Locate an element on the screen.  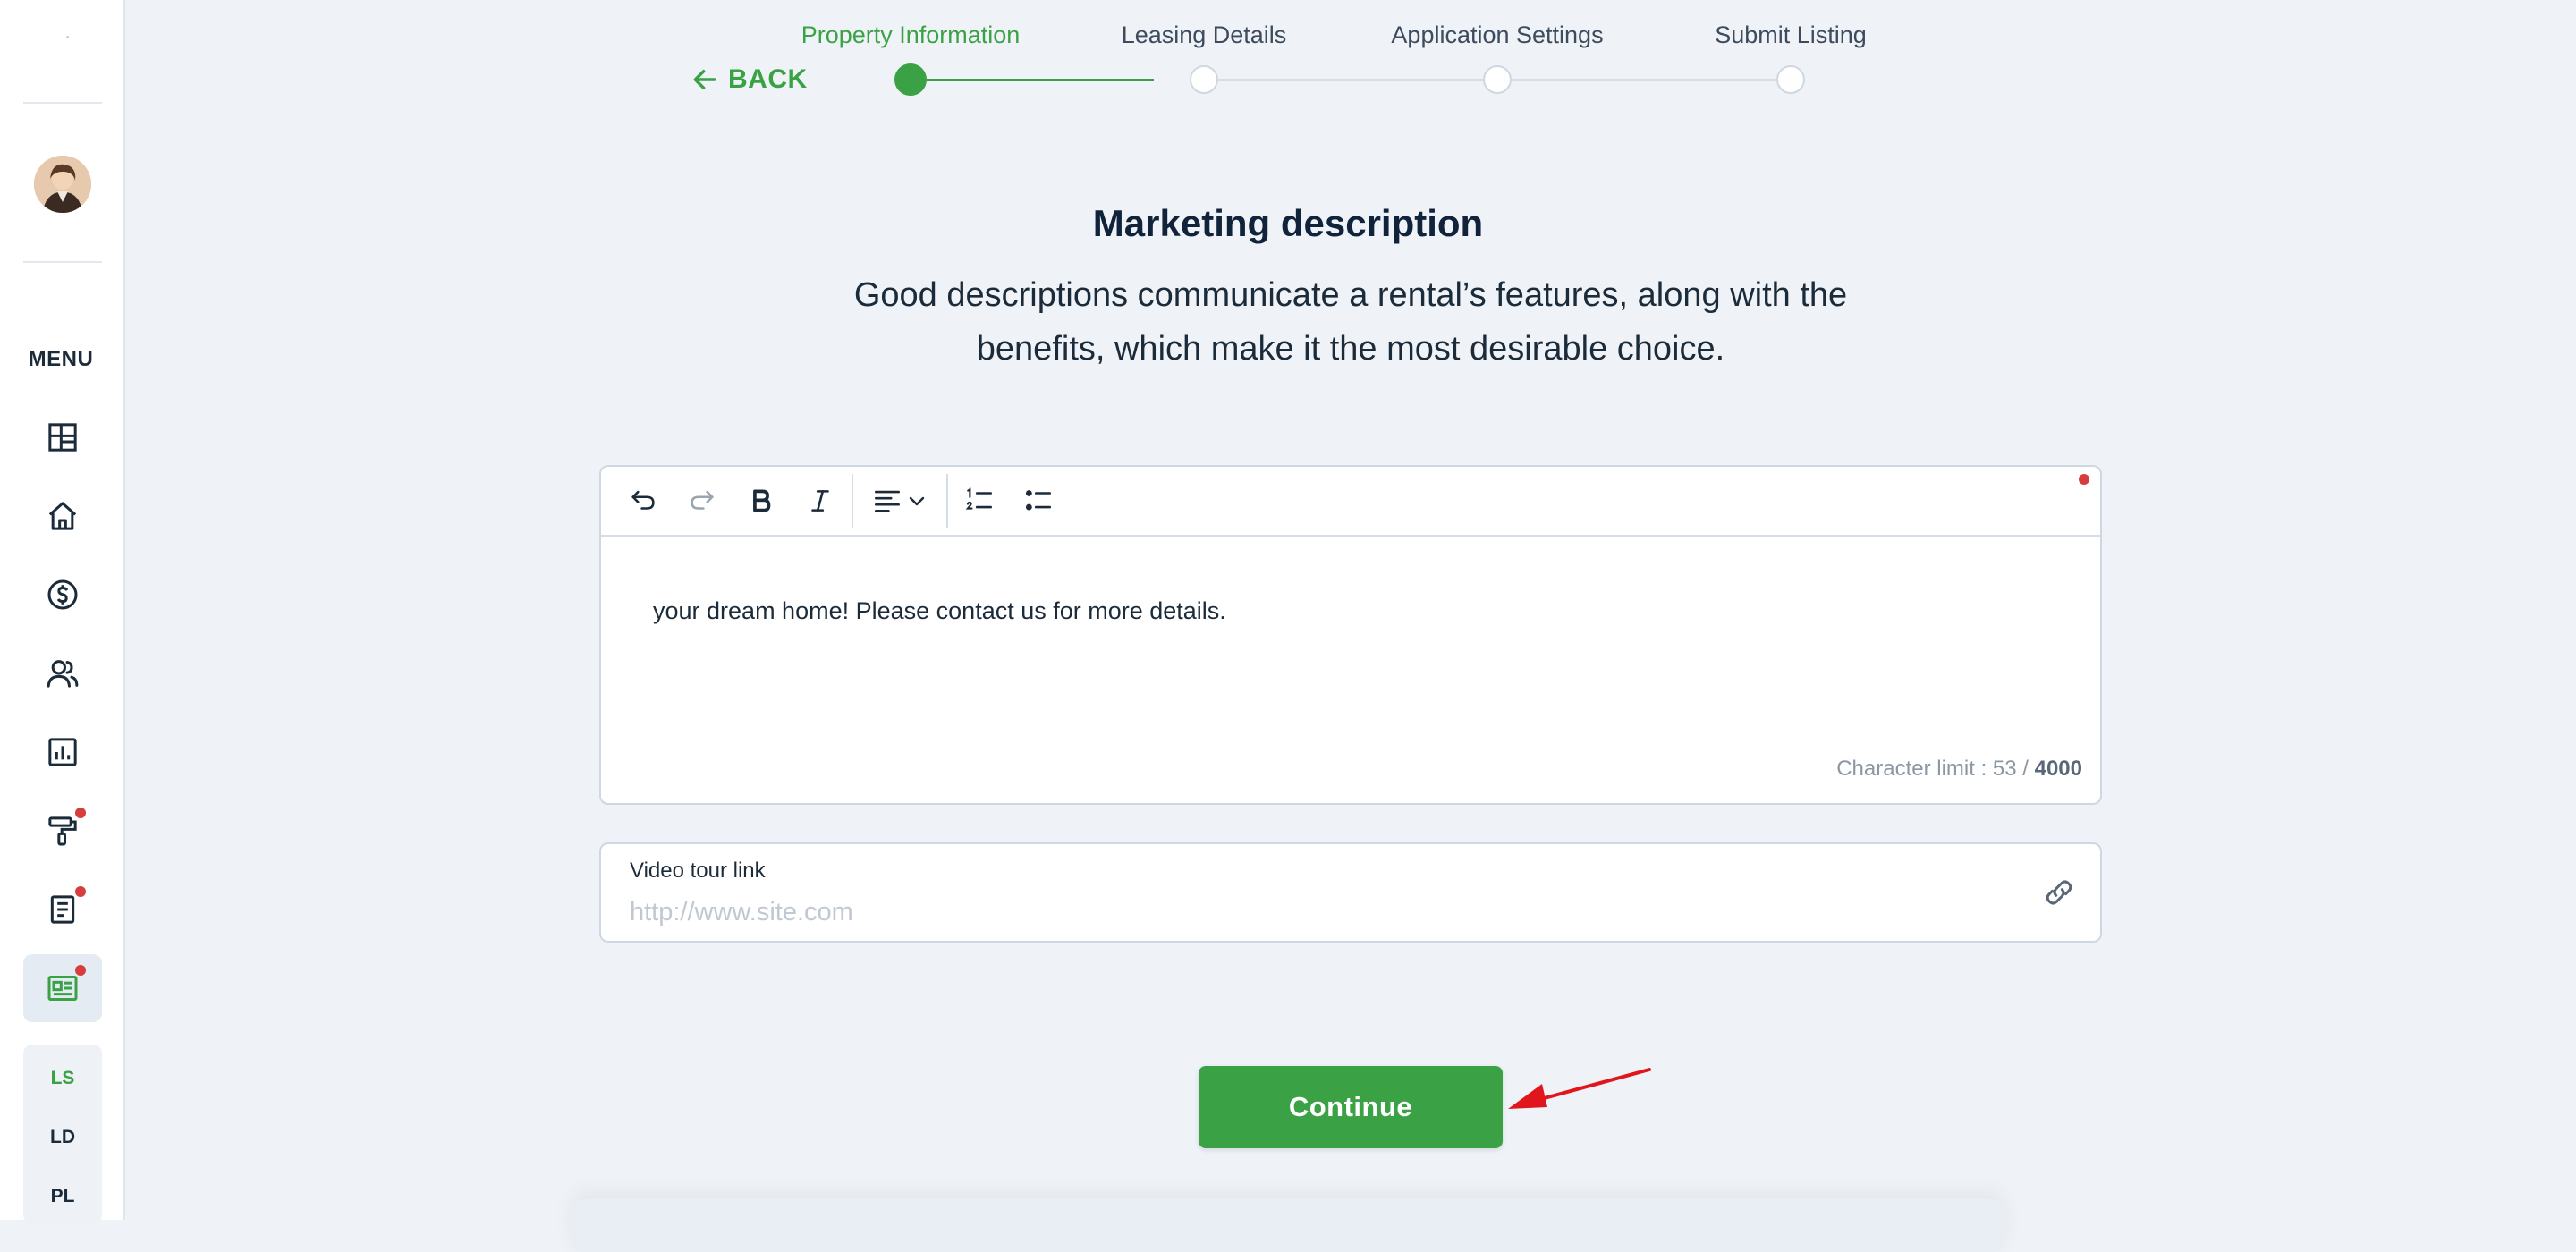
video-tour-label: Video tour link is located at coordinates (698, 871).